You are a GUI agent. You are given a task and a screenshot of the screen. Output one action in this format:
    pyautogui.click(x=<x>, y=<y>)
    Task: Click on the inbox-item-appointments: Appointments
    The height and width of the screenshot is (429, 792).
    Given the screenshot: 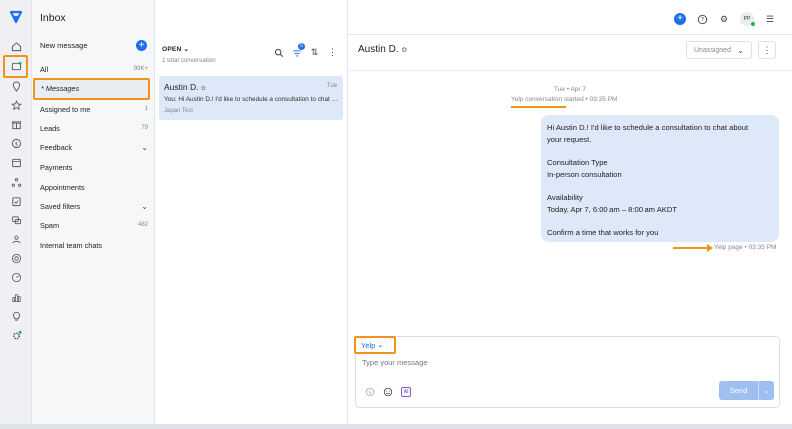 What is the action you would take?
    pyautogui.click(x=94, y=187)
    